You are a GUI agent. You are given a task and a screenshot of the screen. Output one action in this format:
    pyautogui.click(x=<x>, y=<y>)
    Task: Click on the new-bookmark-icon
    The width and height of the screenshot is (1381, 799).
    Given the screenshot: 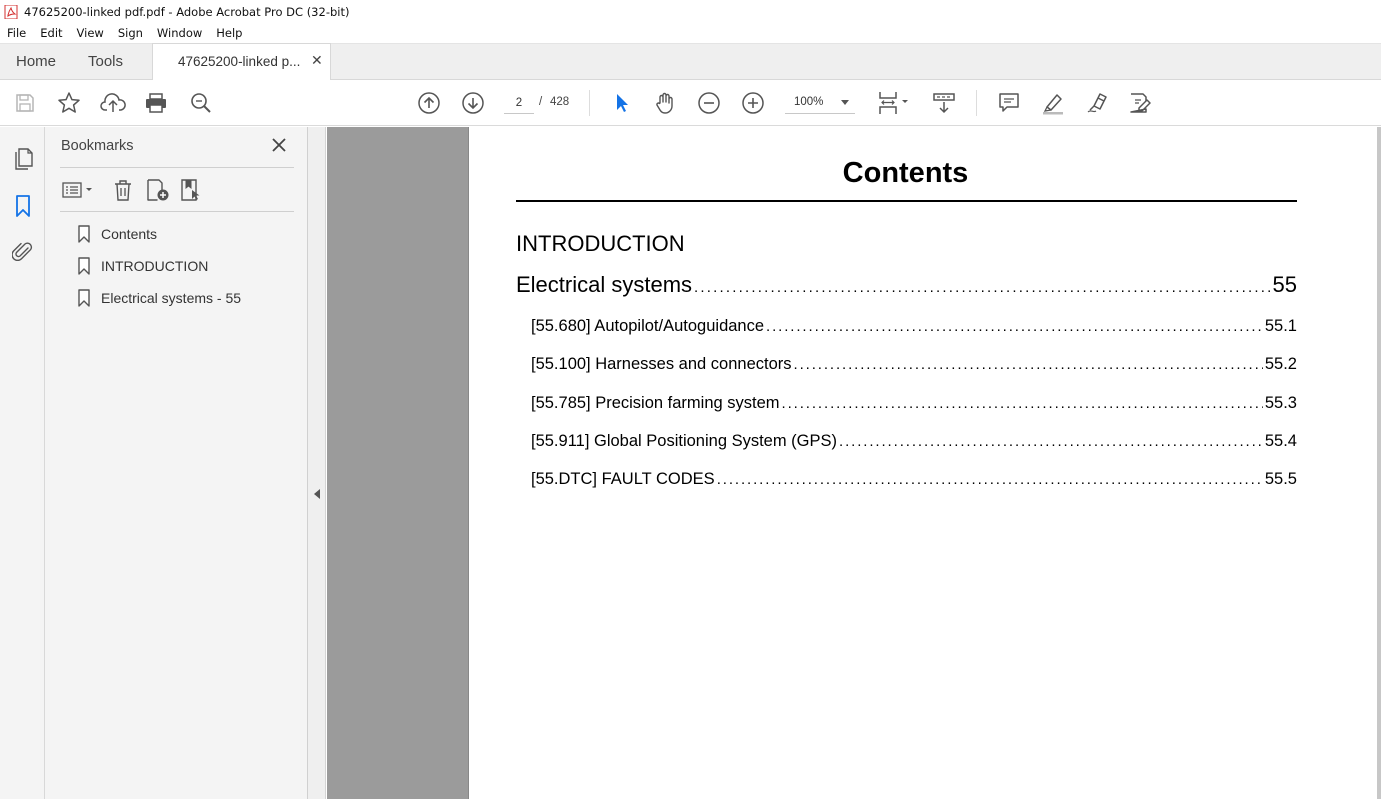 What is the action you would take?
    pyautogui.click(x=158, y=190)
    